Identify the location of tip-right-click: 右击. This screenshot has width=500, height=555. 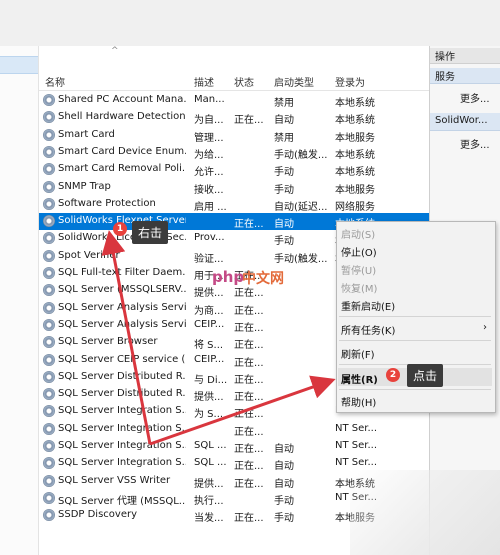
(150, 232).